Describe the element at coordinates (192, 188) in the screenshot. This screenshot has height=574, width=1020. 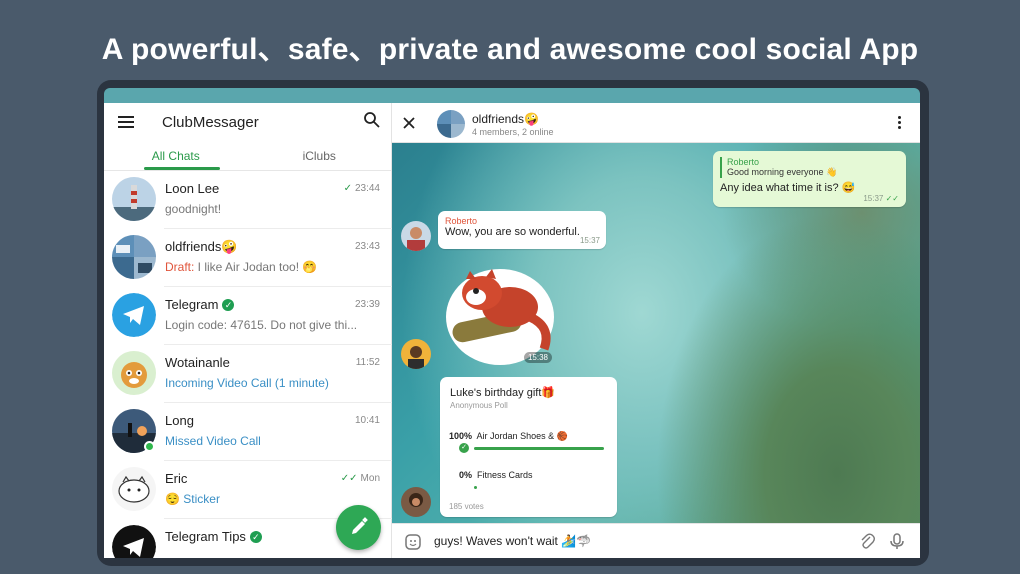
I see `chat-name: Loon Lee` at that location.